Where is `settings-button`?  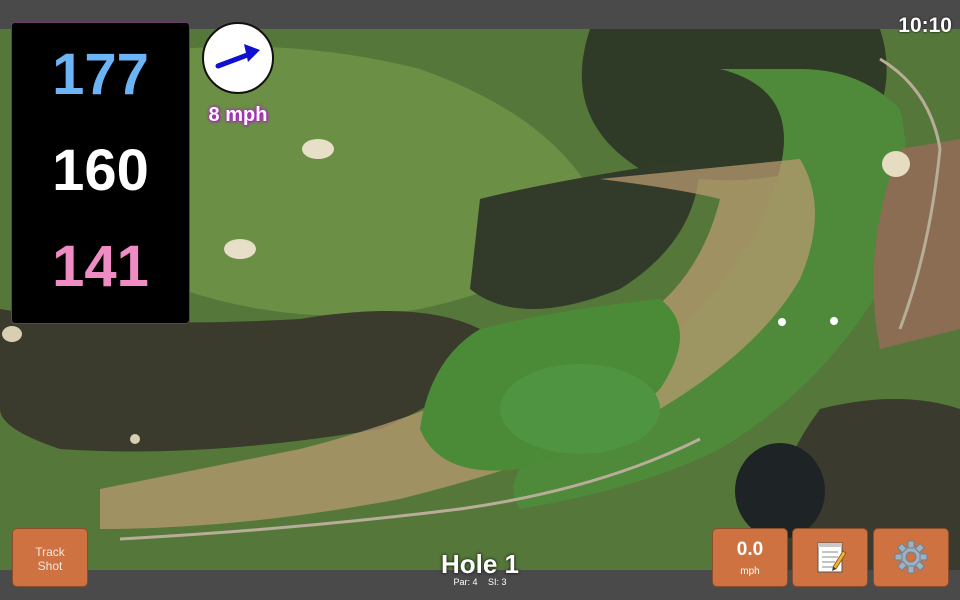 settings-button is located at coordinates (911, 557).